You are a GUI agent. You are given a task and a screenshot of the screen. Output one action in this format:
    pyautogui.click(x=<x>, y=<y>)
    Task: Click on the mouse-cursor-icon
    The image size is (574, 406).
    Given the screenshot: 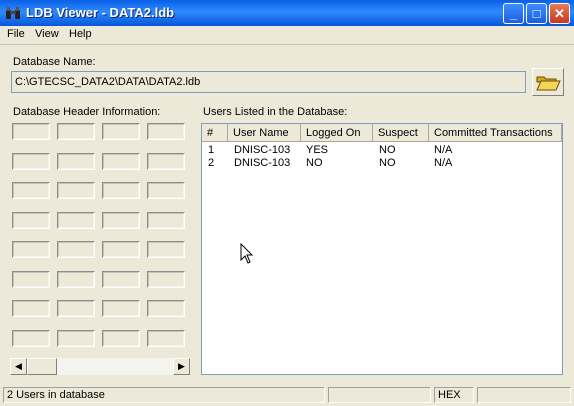 What is the action you would take?
    pyautogui.click(x=247, y=253)
    